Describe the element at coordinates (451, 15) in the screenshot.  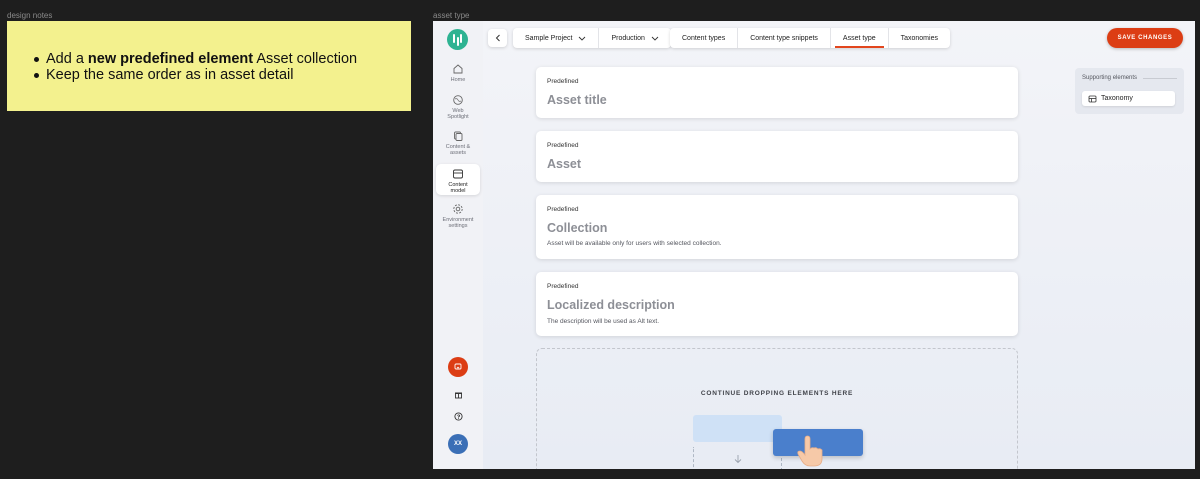
I see `app-frame-label: asset type` at that location.